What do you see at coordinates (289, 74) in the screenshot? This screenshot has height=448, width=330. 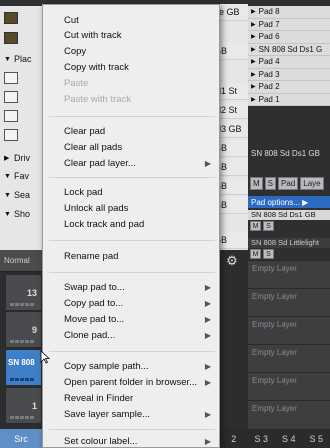 I see `list-item: ▶ Pad 3` at bounding box center [289, 74].